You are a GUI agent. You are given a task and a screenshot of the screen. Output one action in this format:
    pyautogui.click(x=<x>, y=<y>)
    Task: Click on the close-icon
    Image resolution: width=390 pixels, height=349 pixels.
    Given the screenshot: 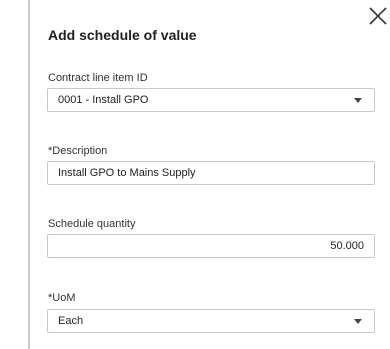 What is the action you would take?
    pyautogui.click(x=378, y=16)
    